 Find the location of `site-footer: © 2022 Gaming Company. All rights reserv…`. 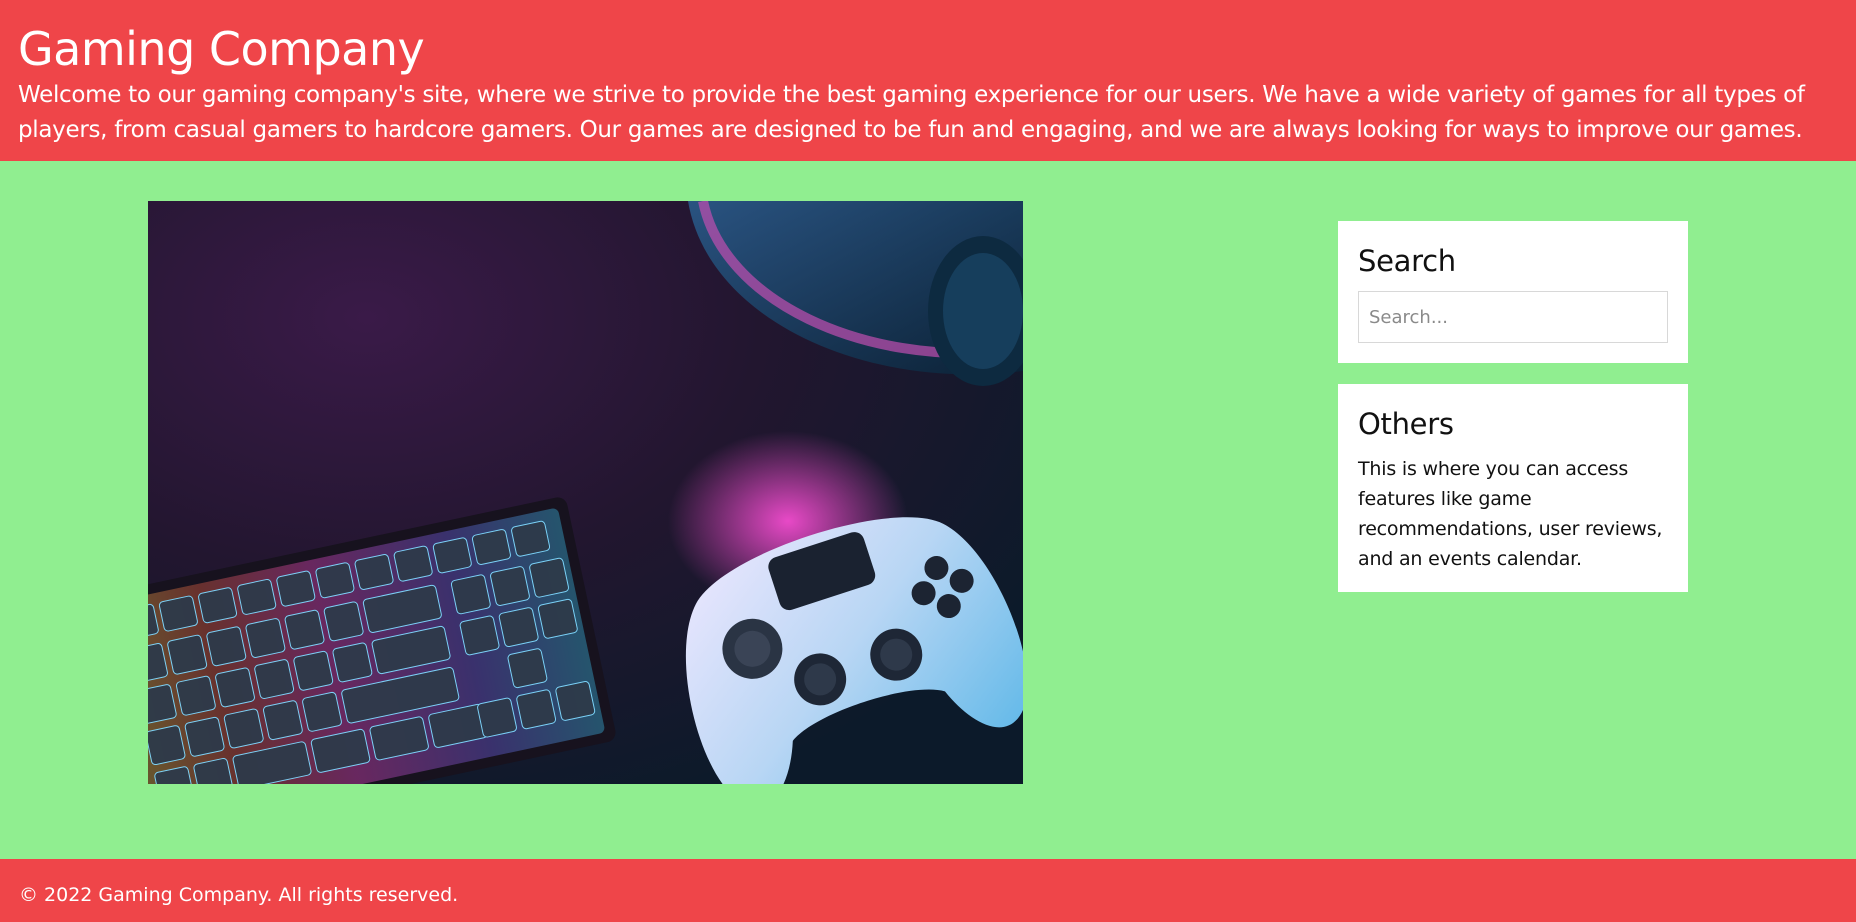

site-footer: © 2022 Gaming Company. All rights reserv… is located at coordinates (928, 890).